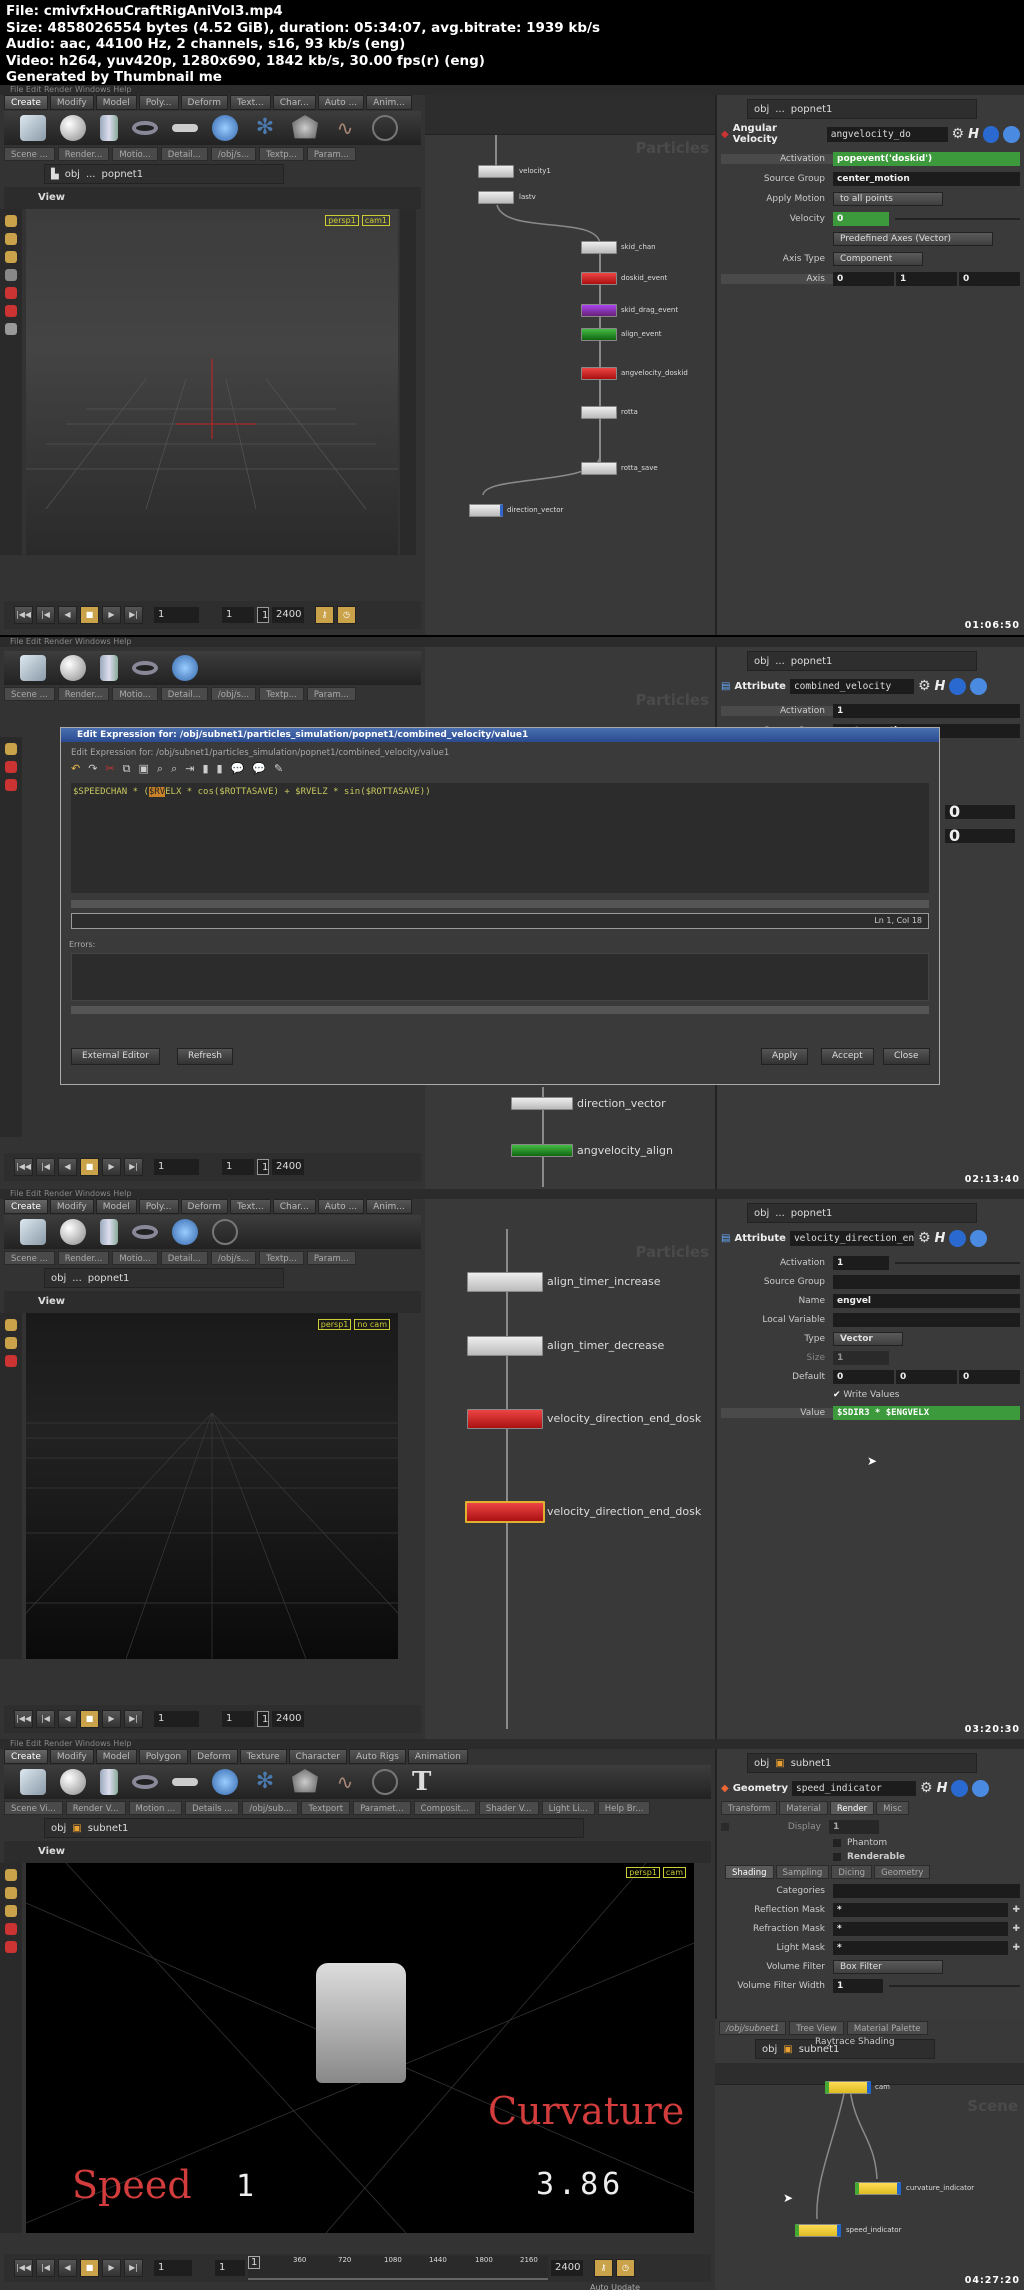 This screenshot has height=2290, width=1024. I want to click on tube-icon, so click(109, 1782).